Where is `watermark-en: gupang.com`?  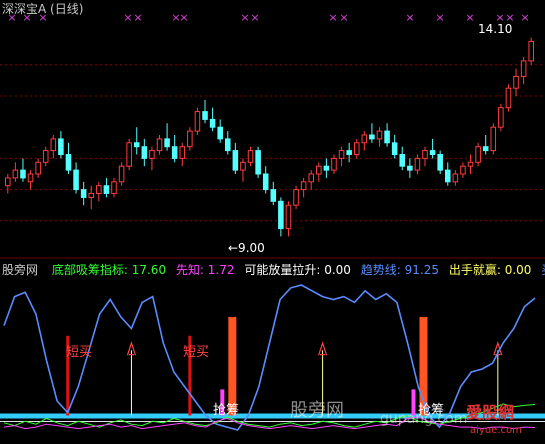
watermark-en: gupang.com is located at coordinates (424, 419).